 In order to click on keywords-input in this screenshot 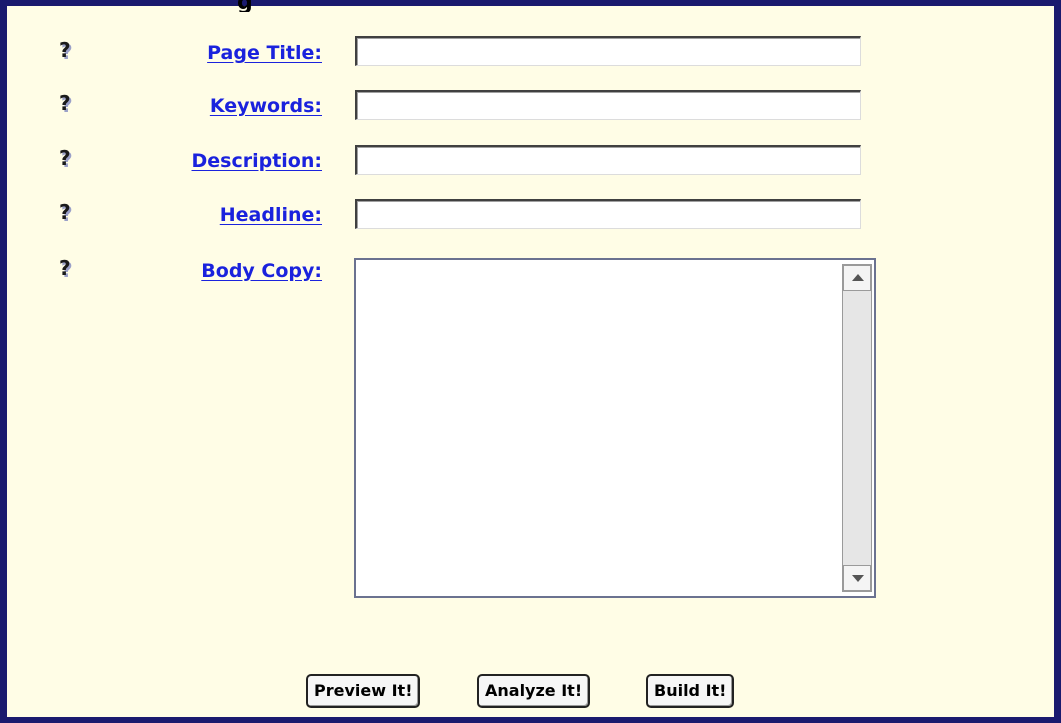, I will do `click(608, 105)`.